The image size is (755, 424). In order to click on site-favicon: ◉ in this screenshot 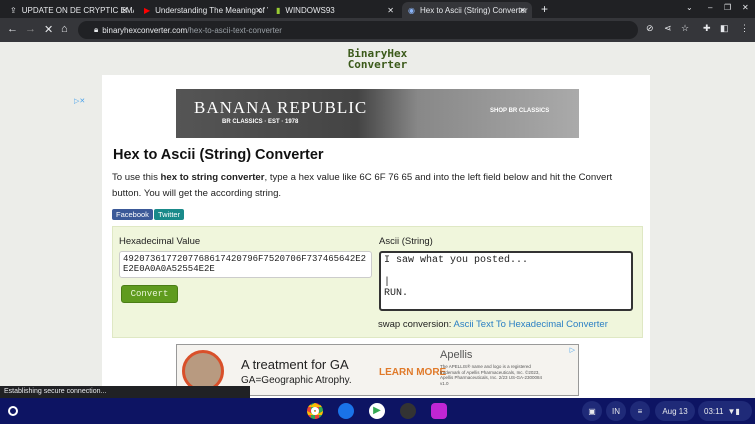, I will do `click(411, 10)`.